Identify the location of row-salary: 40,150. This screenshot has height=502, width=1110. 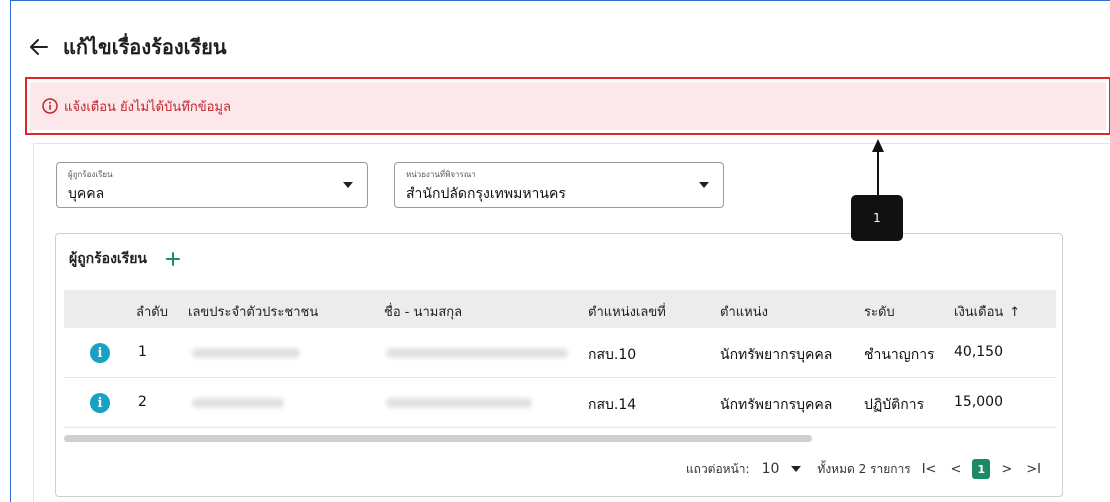
(978, 352).